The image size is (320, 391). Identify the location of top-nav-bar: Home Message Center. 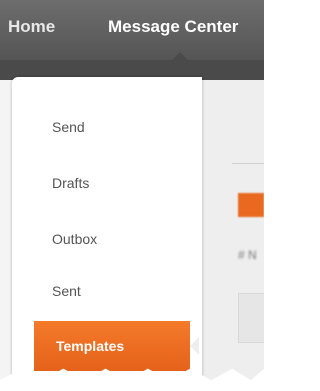
(132, 30).